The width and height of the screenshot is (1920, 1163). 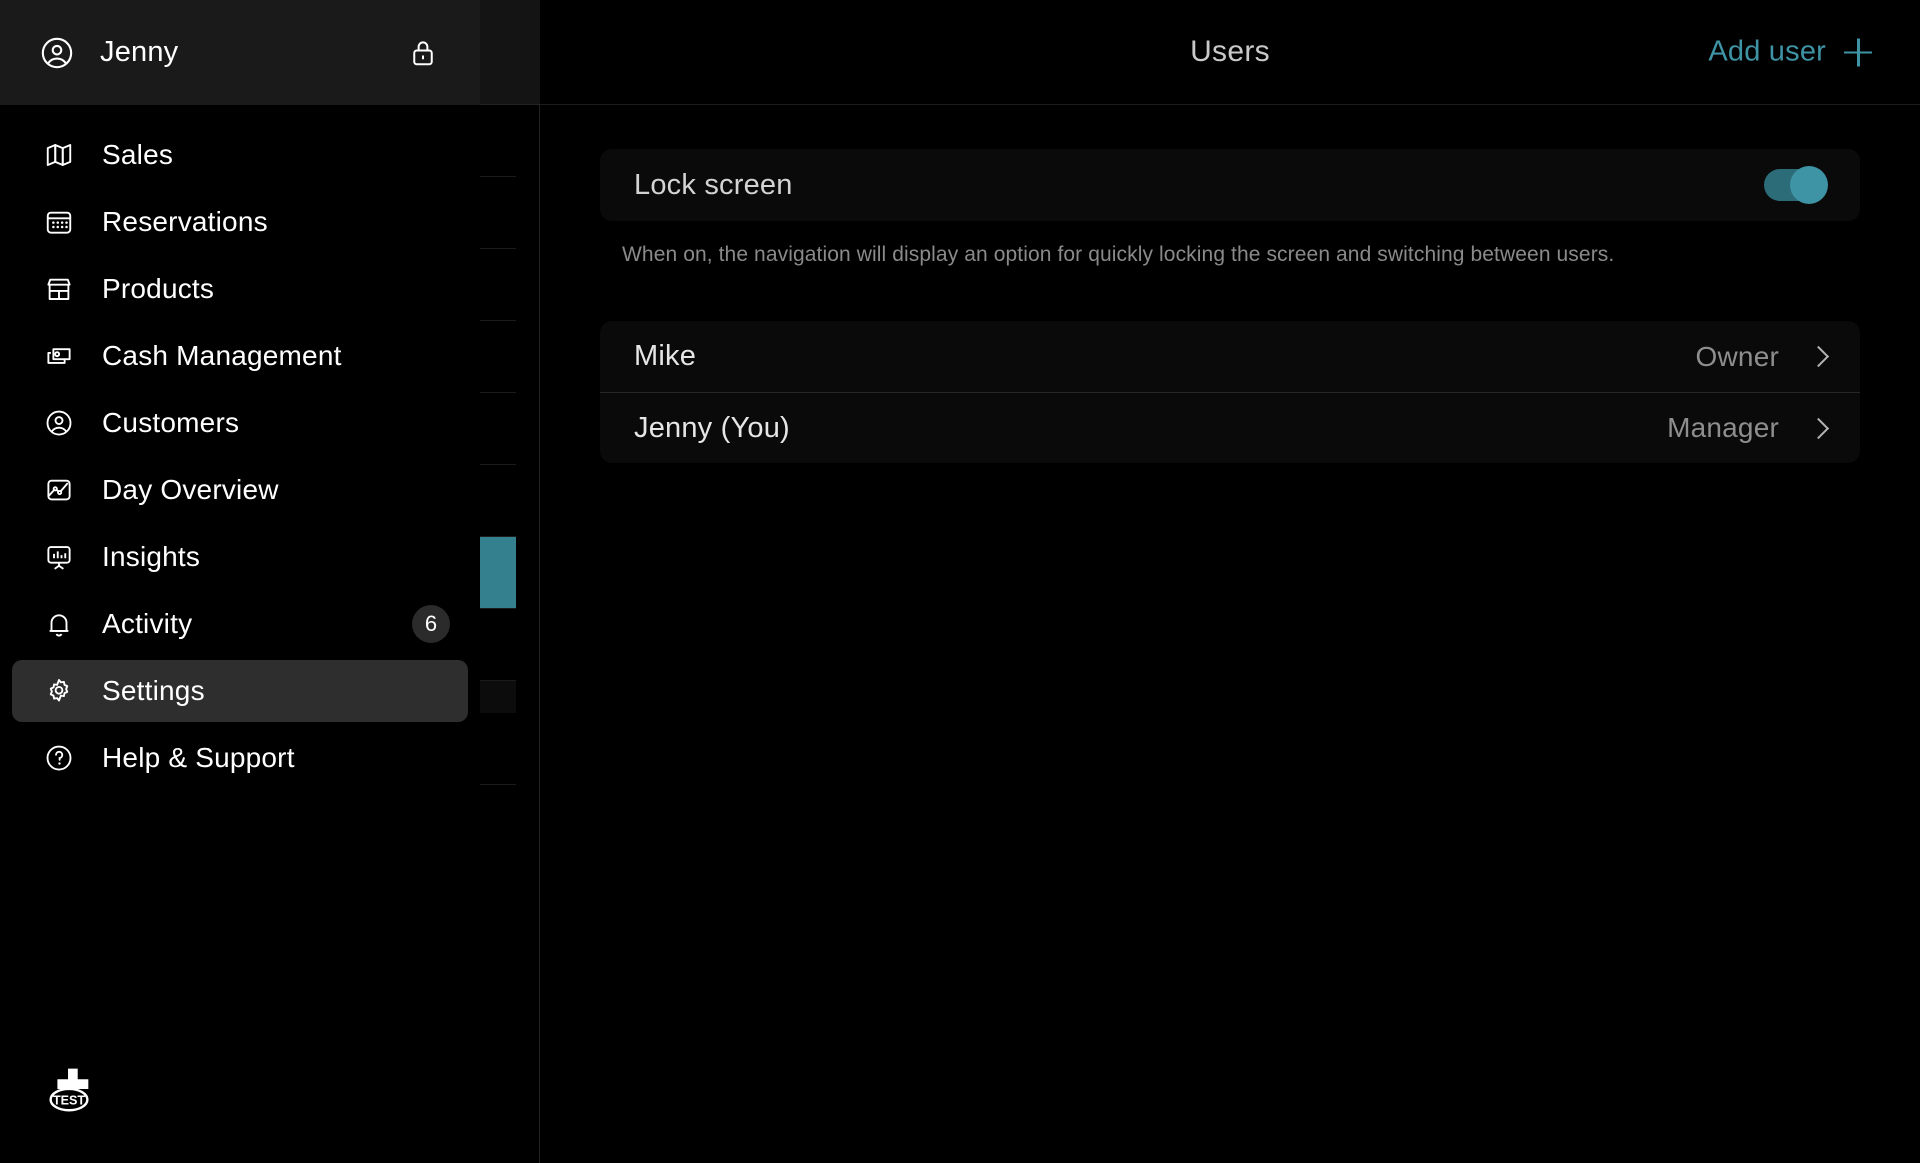 What do you see at coordinates (59, 691) in the screenshot?
I see `gear-icon` at bounding box center [59, 691].